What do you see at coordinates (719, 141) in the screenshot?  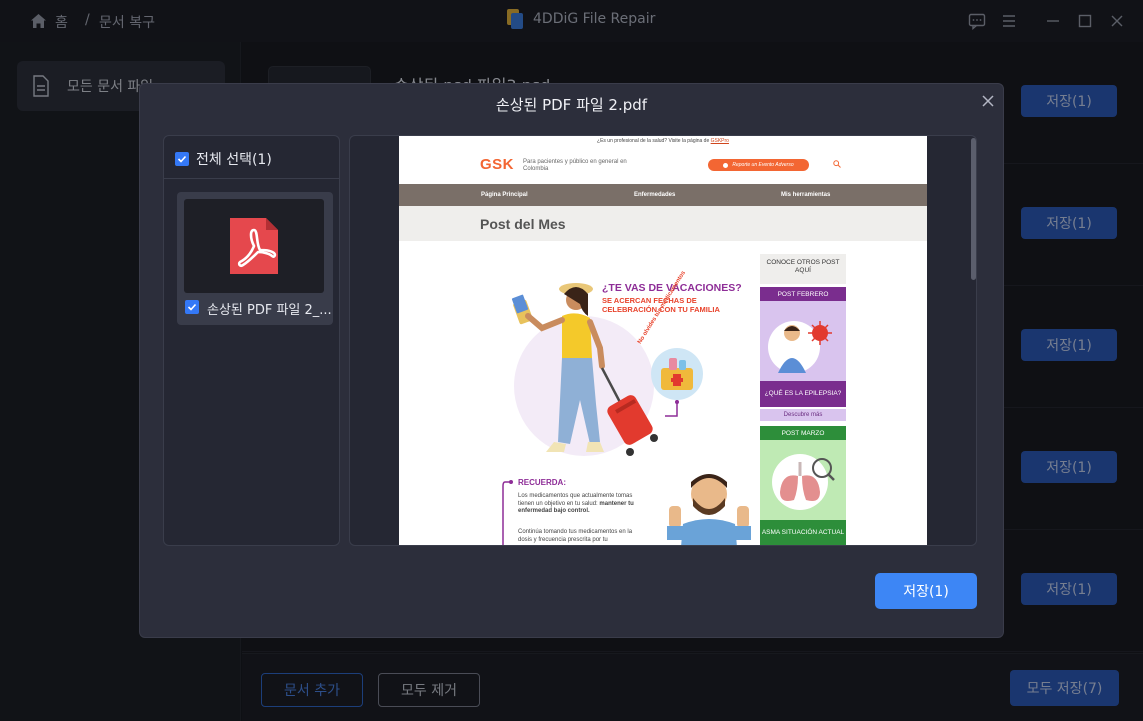 I see `pdf-top-link: GSKPro` at bounding box center [719, 141].